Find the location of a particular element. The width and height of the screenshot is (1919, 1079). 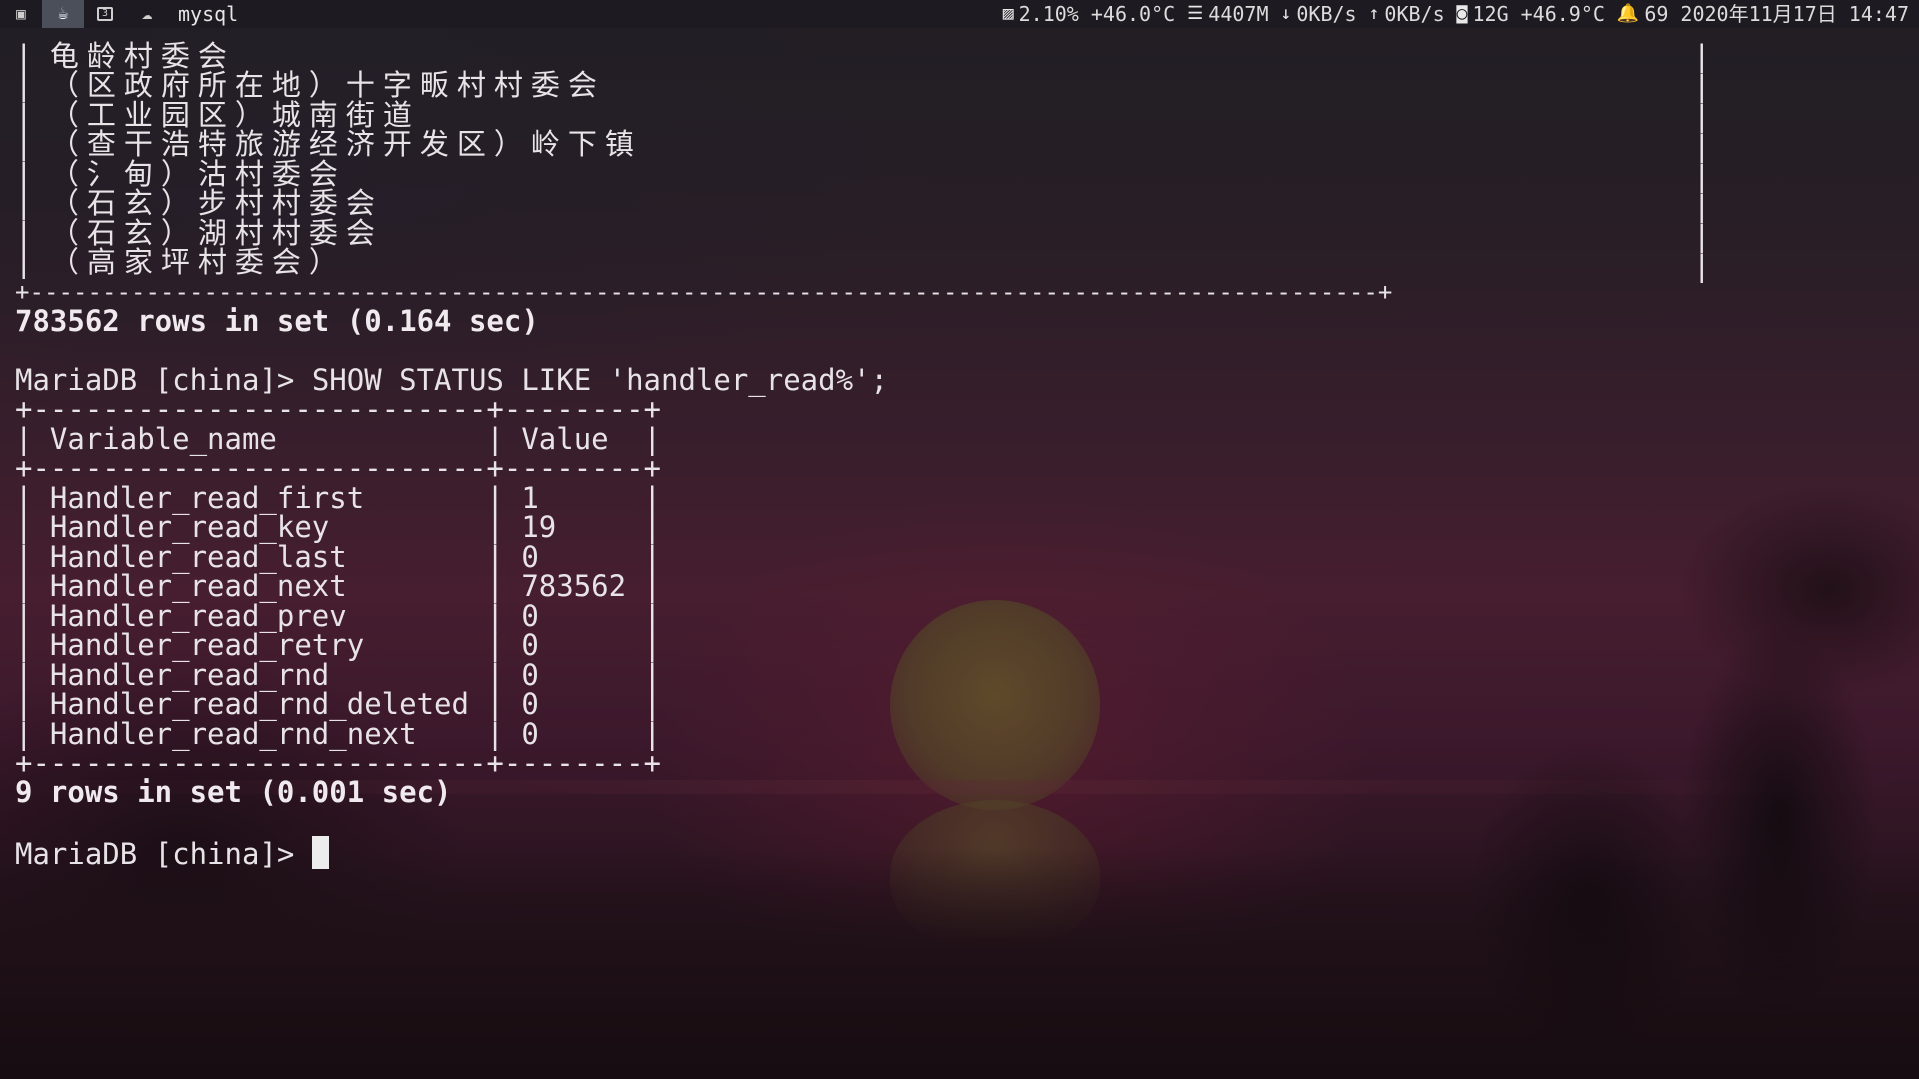

arrow-up-icon: ↑ is located at coordinates (1374, 13).